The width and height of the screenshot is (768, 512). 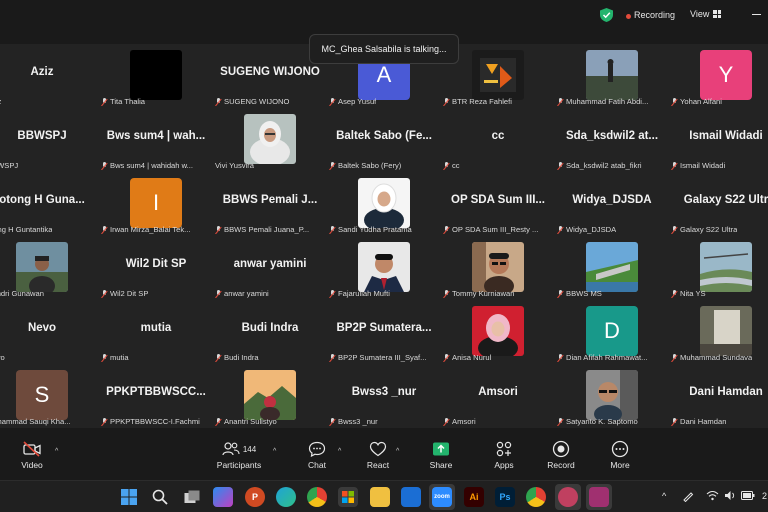 I want to click on photoshop-icon: Ps, so click(x=505, y=497).